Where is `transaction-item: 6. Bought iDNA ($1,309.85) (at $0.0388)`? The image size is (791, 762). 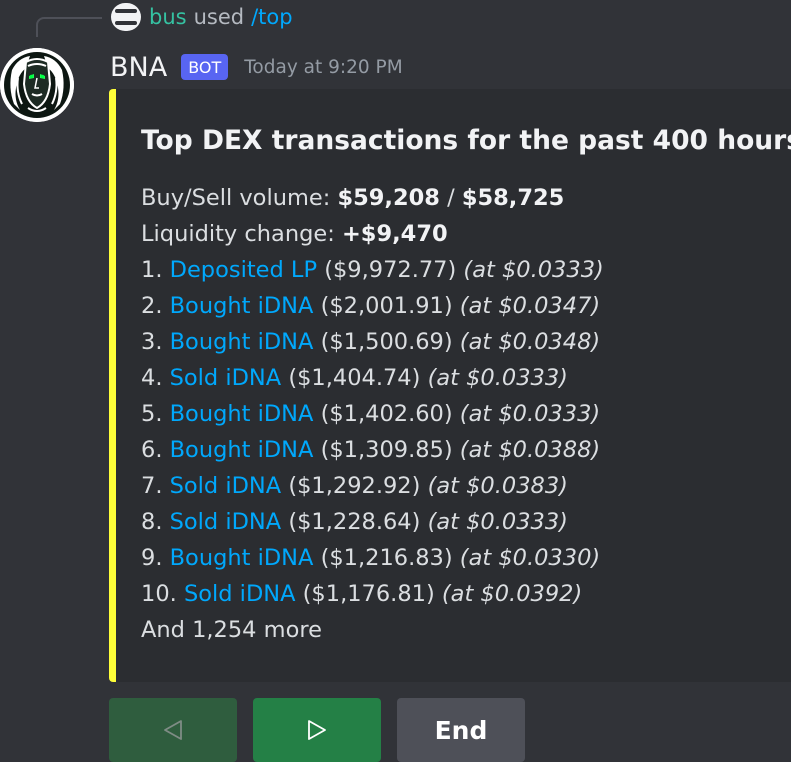
transaction-item: 6. Bought iDNA ($1,309.85) (at $0.0388) is located at coordinates (372, 450).